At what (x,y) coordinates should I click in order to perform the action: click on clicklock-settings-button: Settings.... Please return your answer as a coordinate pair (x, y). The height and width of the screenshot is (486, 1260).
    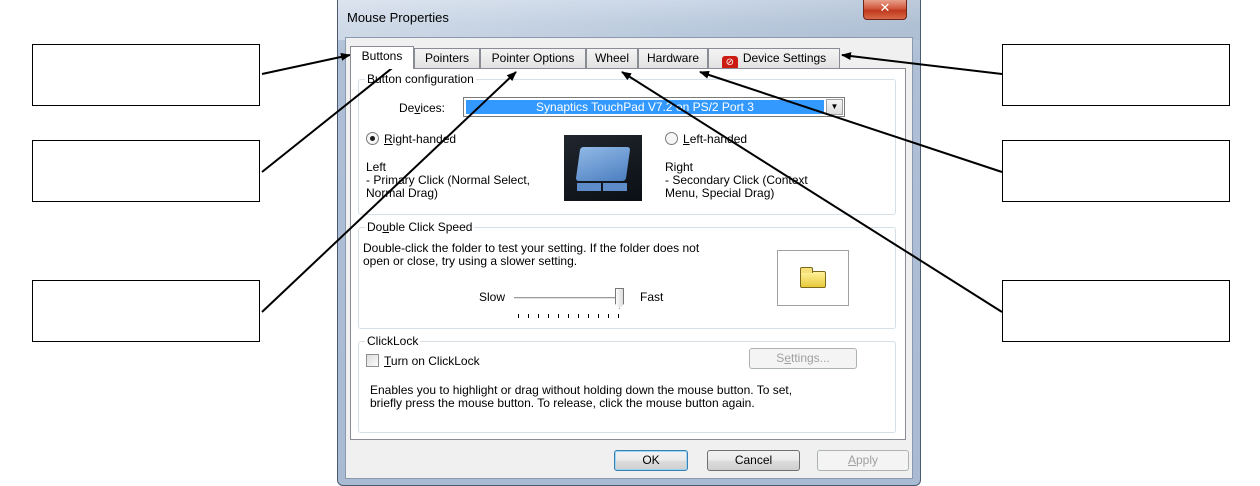
    Looking at the image, I should click on (803, 358).